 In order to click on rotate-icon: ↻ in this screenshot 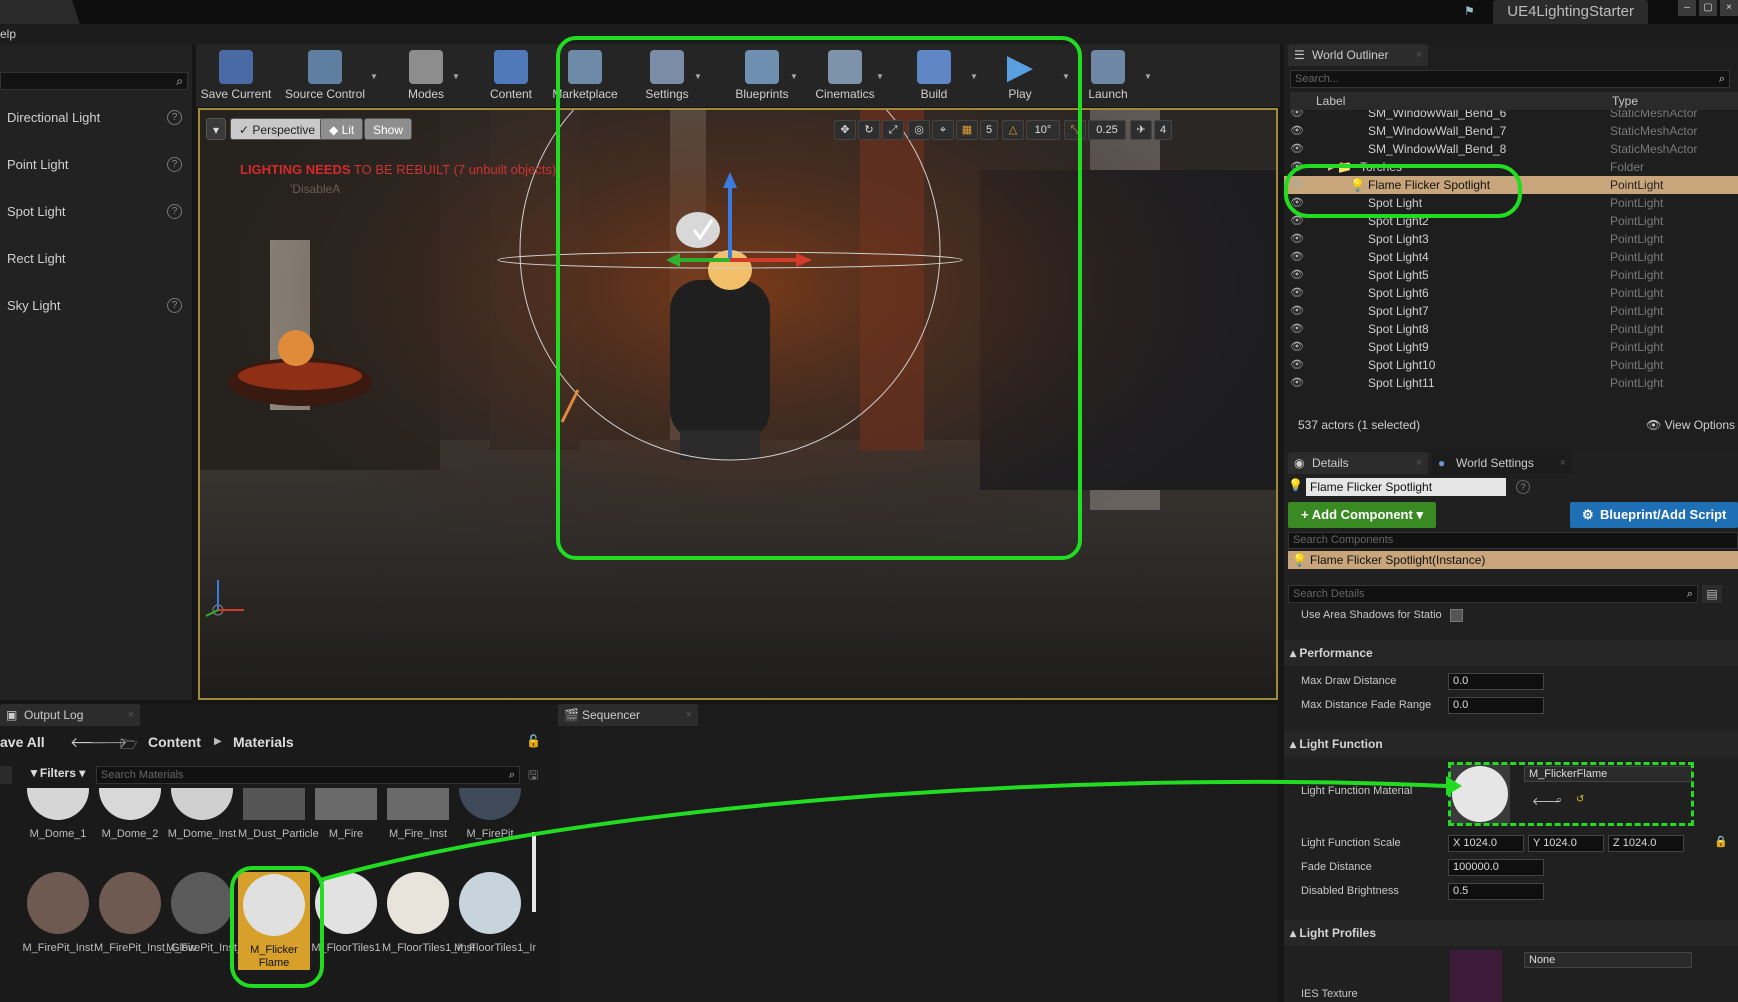, I will do `click(869, 130)`.